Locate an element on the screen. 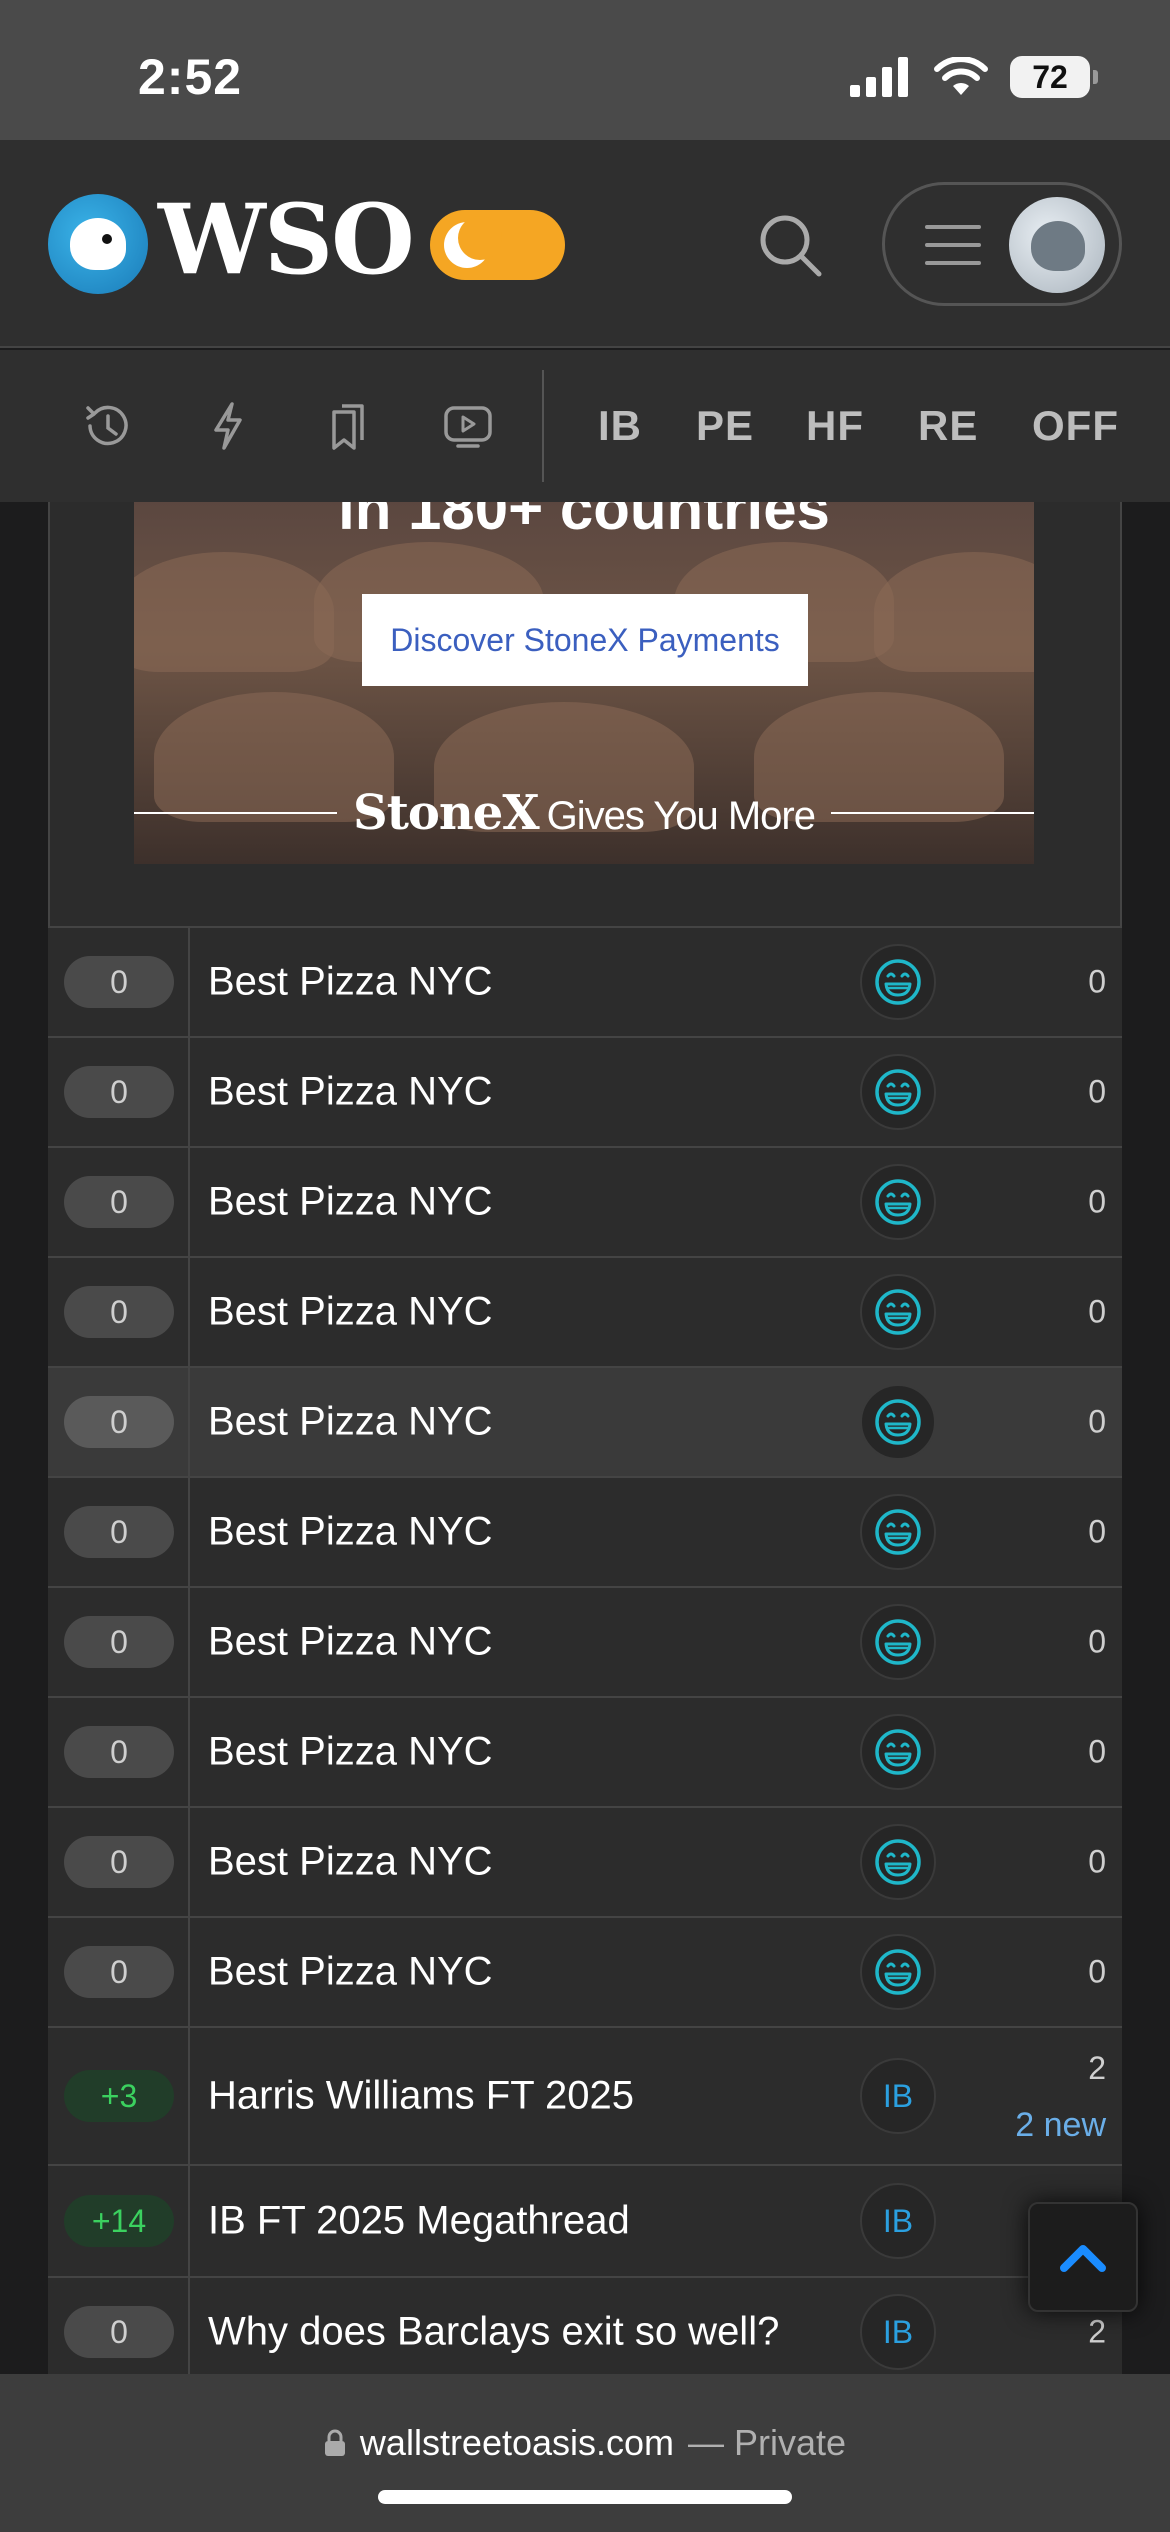 This screenshot has width=1170, height=2532. new-replies-link: 2 new is located at coordinates (1060, 2125).